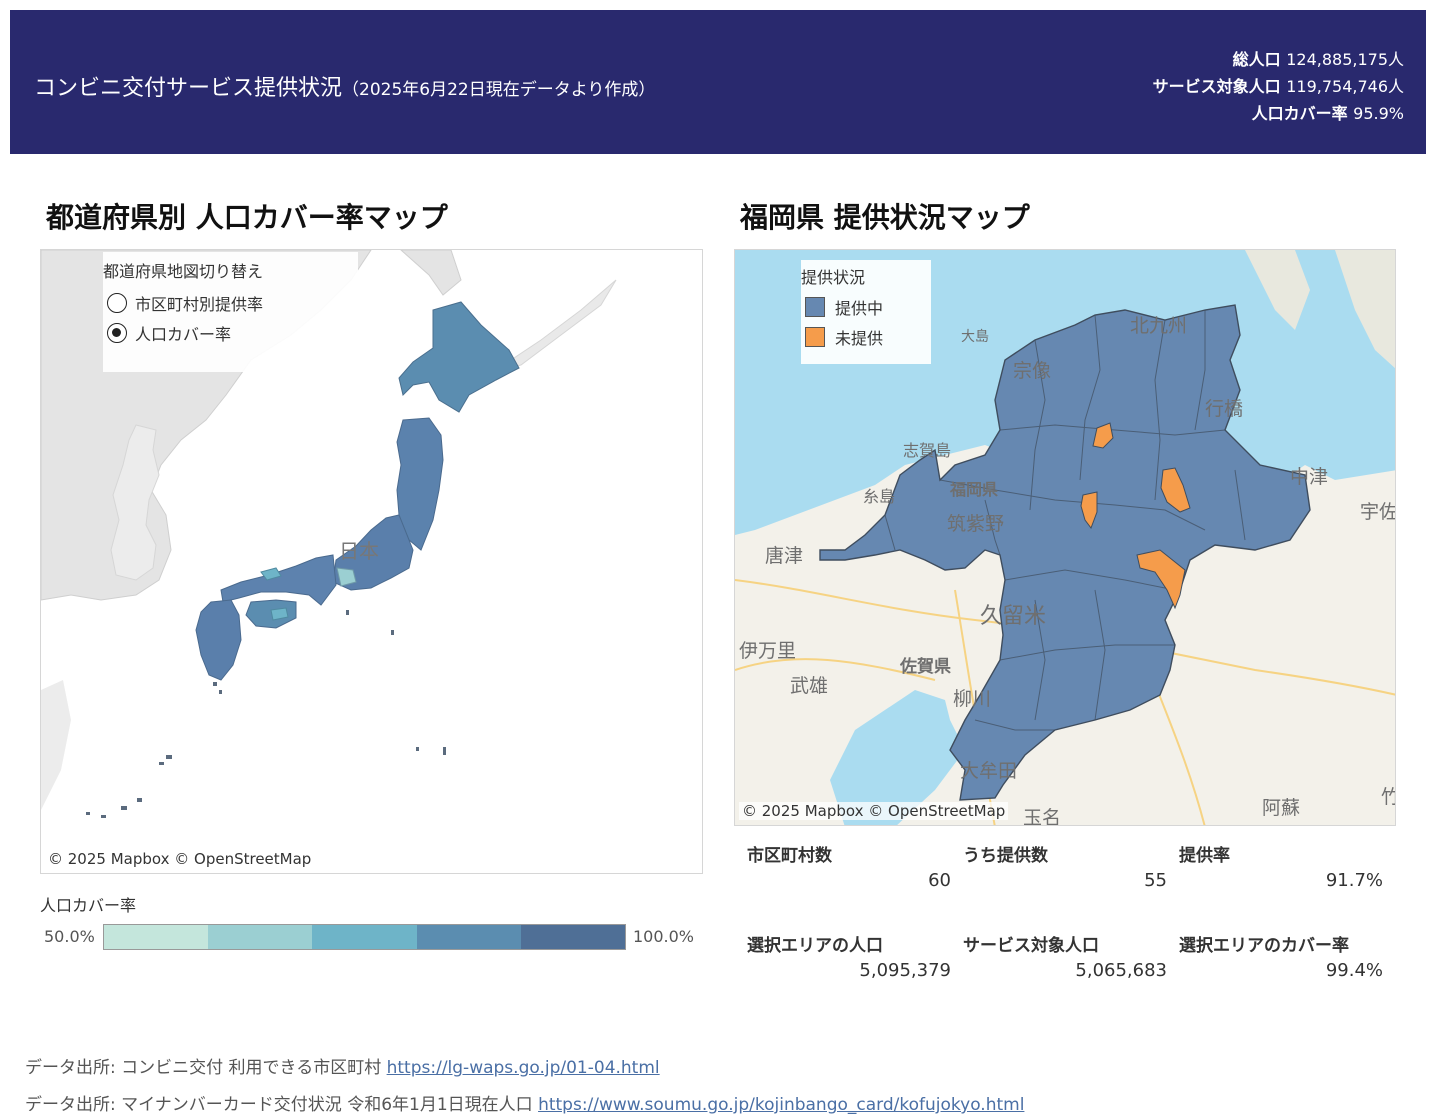  What do you see at coordinates (1327, 113) in the screenshot?
I see `stat-coverage-rate: 人口カバー率 95.9%` at bounding box center [1327, 113].